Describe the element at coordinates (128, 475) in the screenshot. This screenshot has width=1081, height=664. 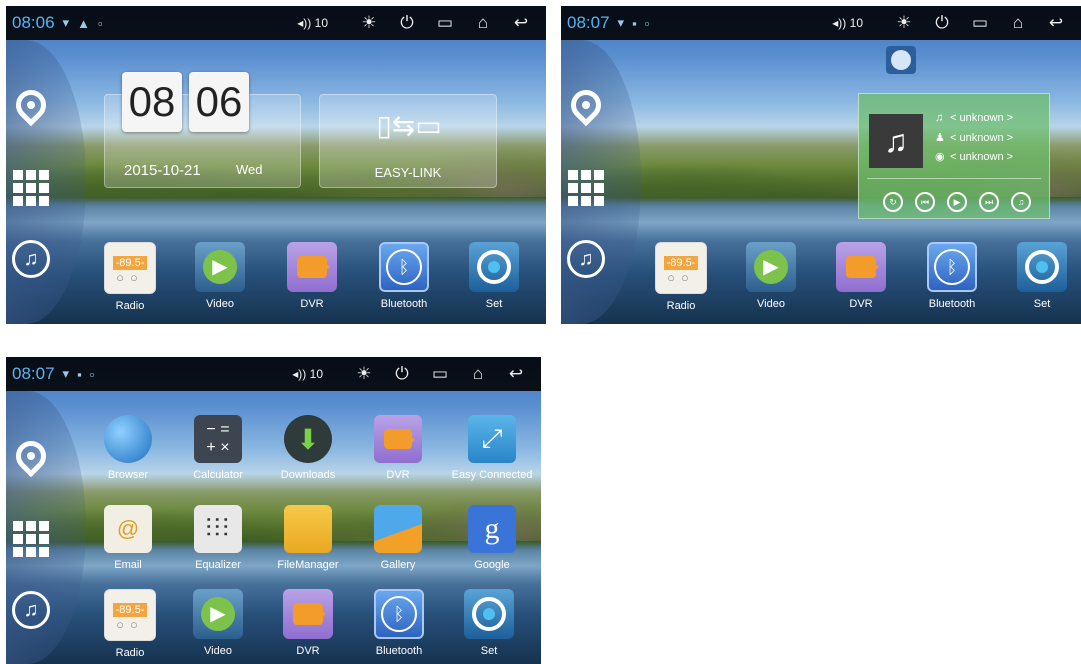
I see `browser-label: Browser` at that location.